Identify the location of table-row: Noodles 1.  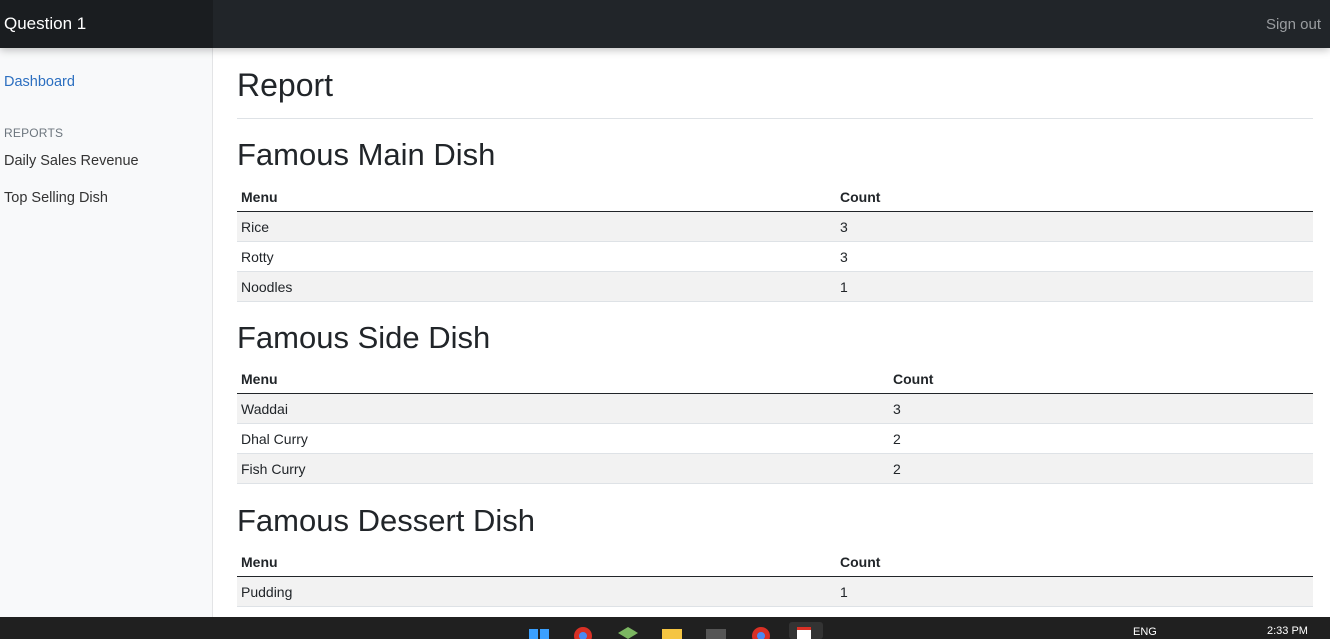
(775, 286).